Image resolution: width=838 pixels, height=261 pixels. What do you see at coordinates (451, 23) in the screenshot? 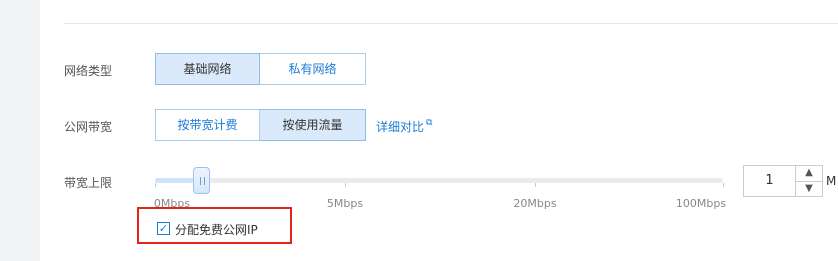
I see `top-divider` at bounding box center [451, 23].